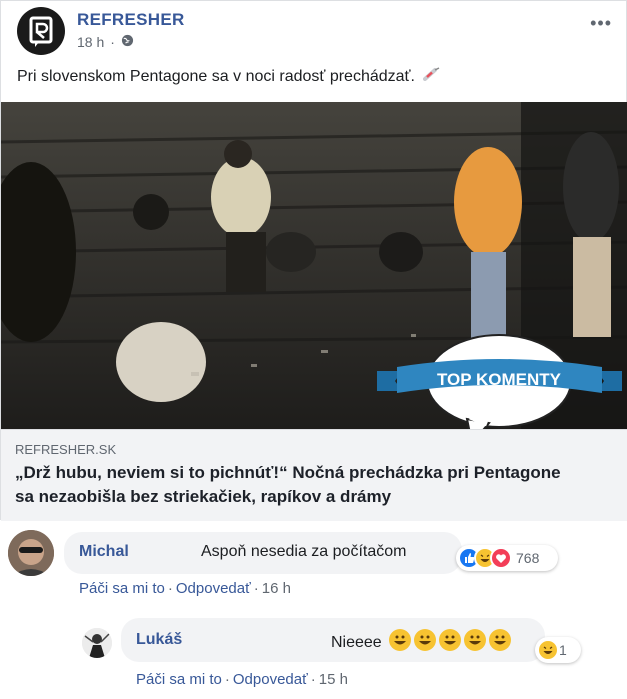 The image size is (627, 699). I want to click on syringe-icon, so click(432, 76).